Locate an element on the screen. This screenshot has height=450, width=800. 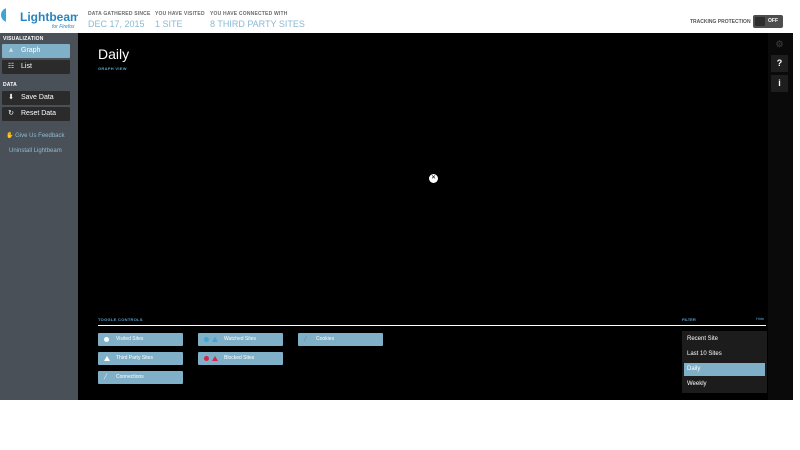
settings-button: ⚙ is located at coordinates (779, 44).